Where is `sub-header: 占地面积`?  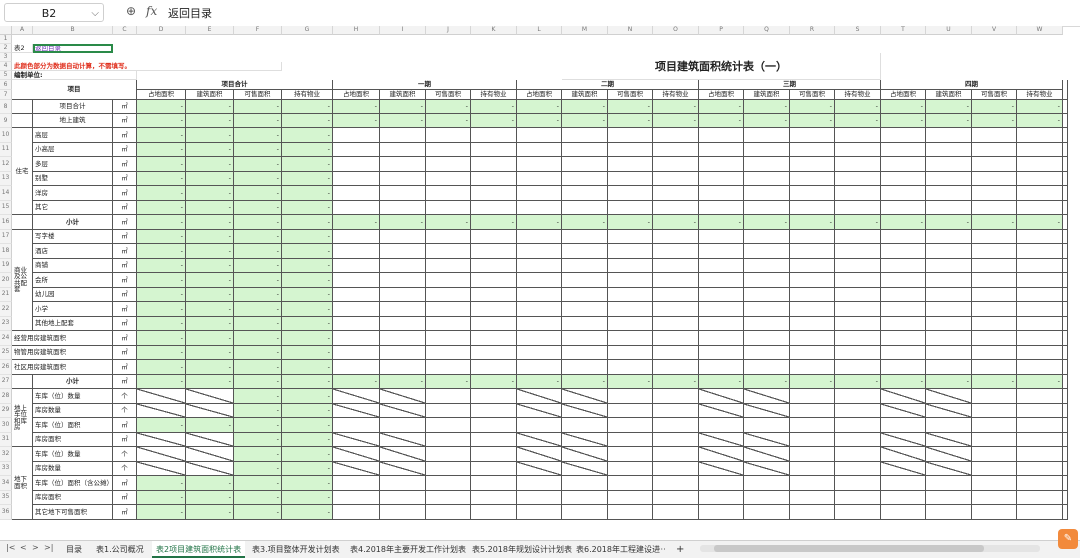 sub-header: 占地面积 is located at coordinates (903, 95).